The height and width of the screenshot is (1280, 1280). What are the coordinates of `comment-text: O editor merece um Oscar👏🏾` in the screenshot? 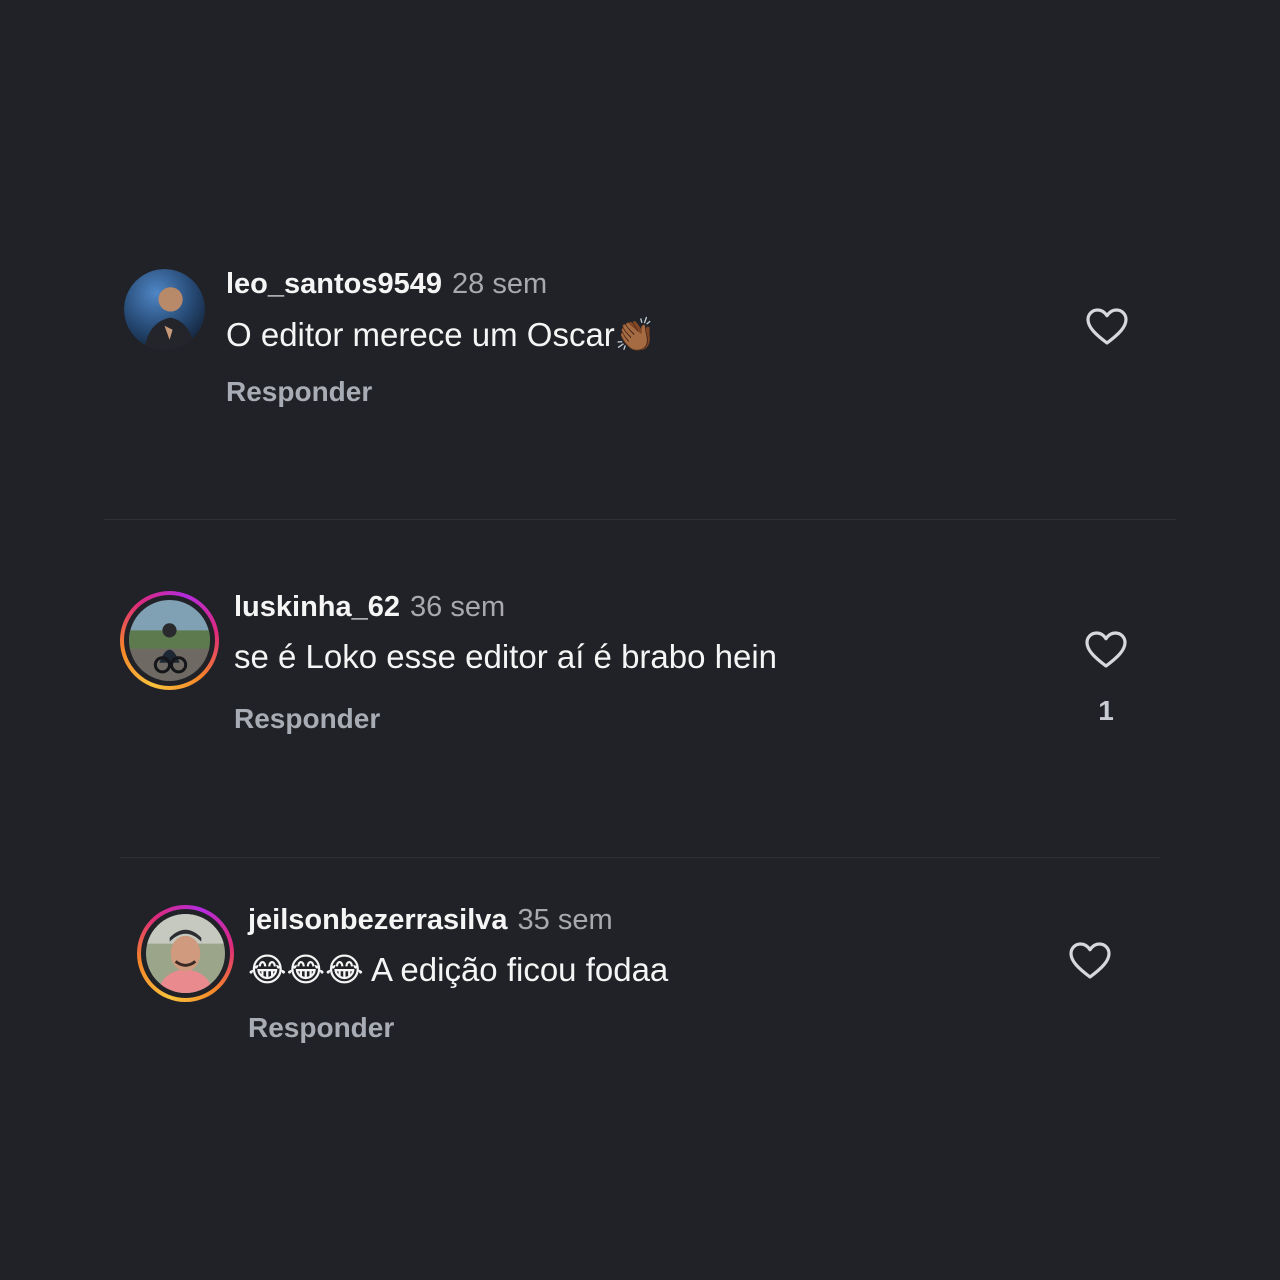 It's located at (441, 335).